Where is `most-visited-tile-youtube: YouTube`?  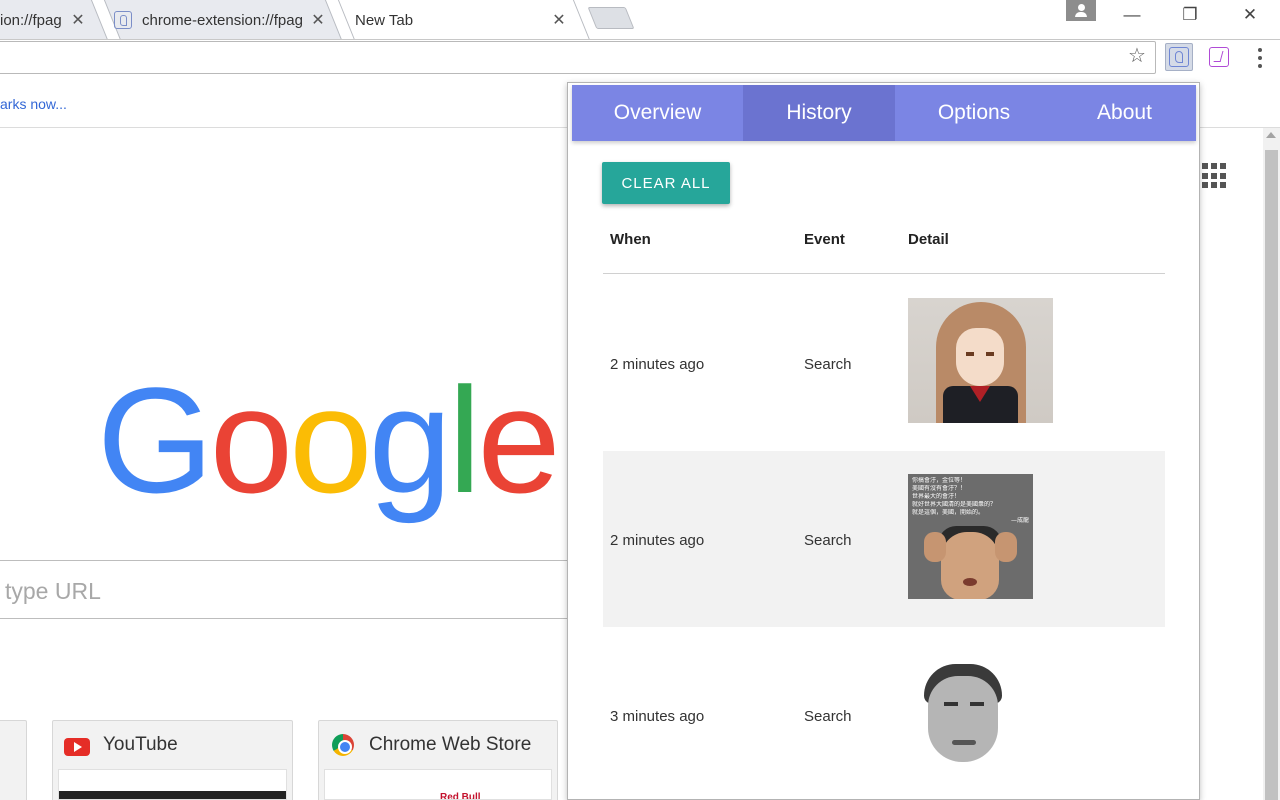
most-visited-tile-youtube: YouTube is located at coordinates (172, 760).